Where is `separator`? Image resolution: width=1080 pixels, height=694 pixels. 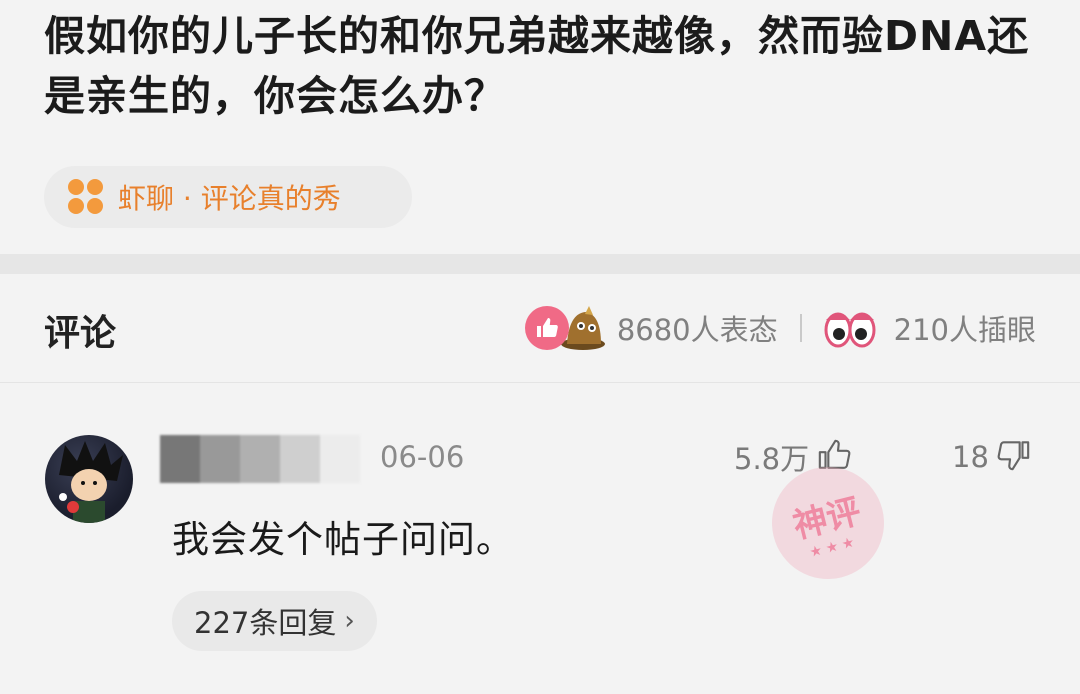 separator is located at coordinates (800, 328).